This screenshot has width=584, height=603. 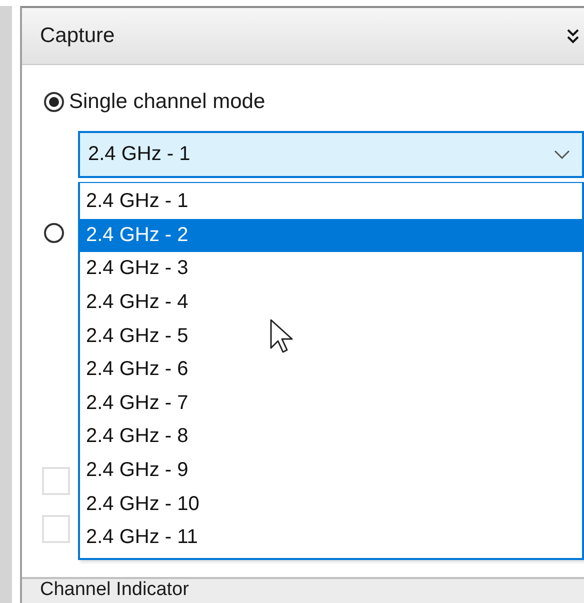 I want to click on mouse-cursor-icon, so click(x=282, y=337).